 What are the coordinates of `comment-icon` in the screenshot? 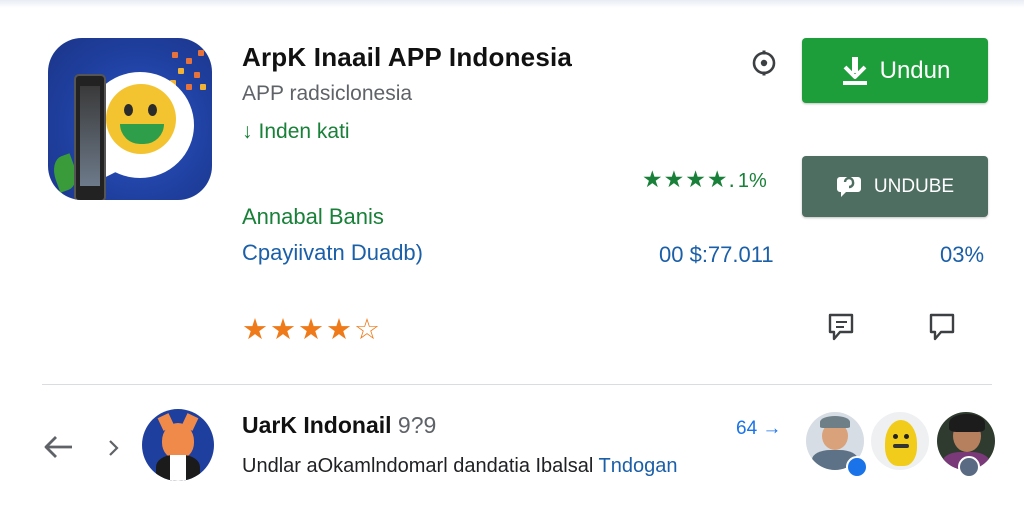 It's located at (942, 328).